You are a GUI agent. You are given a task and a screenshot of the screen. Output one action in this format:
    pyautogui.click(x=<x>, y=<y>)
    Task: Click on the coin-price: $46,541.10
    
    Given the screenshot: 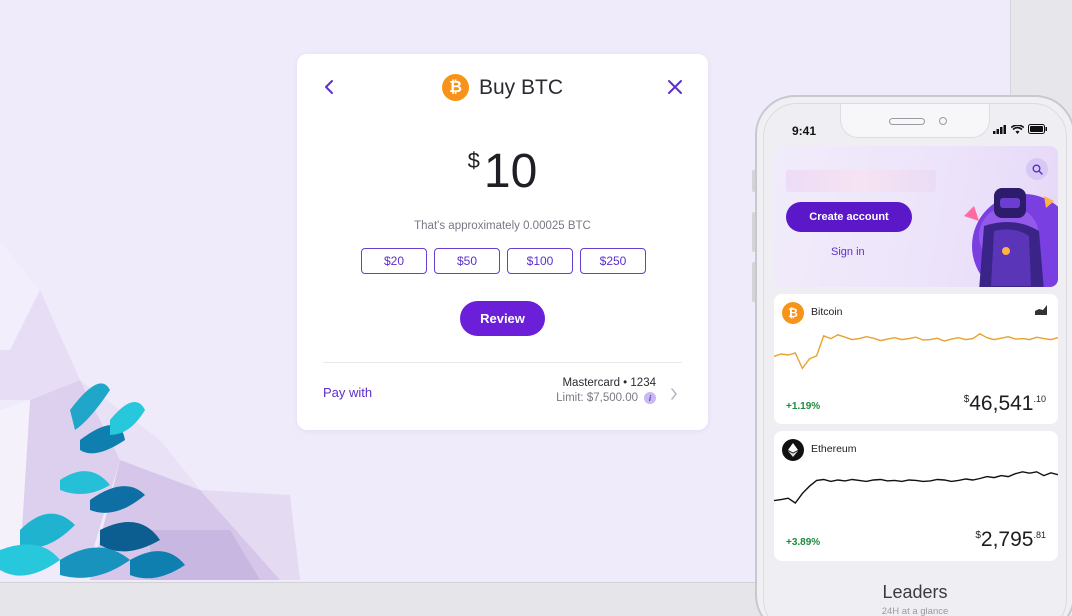 What is the action you would take?
    pyautogui.click(x=1005, y=404)
    